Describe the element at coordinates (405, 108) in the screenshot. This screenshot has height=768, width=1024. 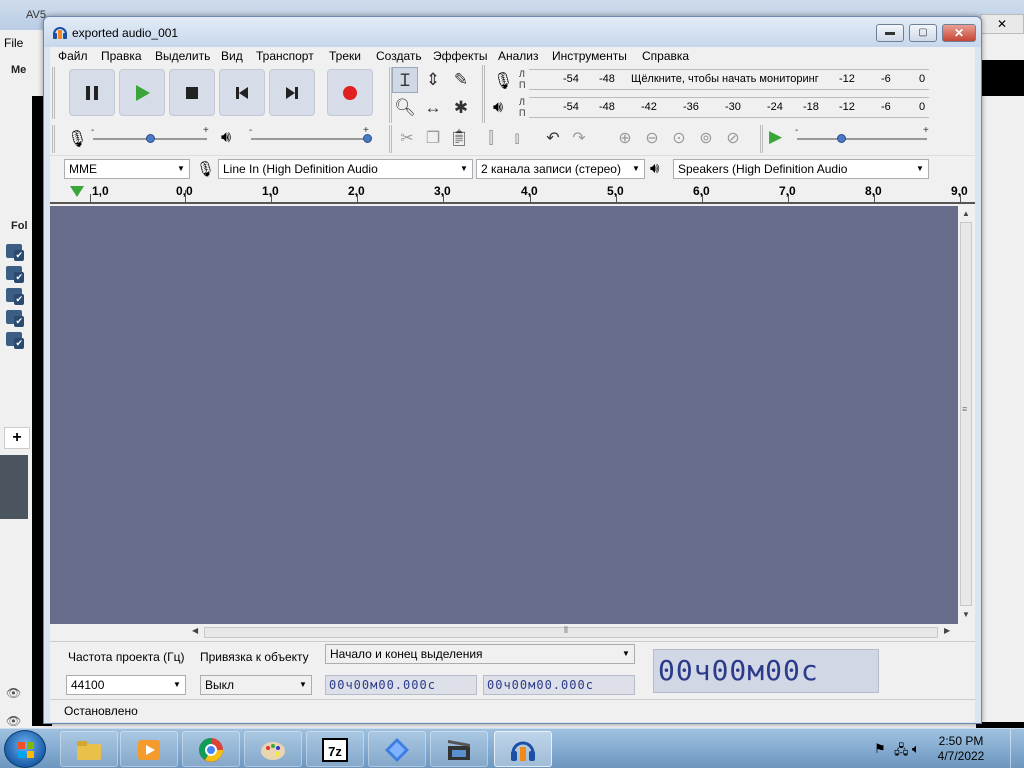
I see `zoom-tool-button: 🔍︎` at that location.